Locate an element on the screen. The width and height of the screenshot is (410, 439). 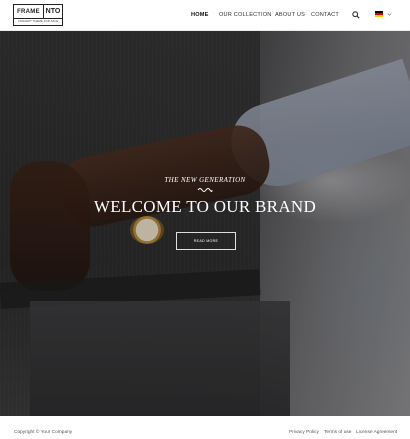
nav-contact: CONTACT is located at coordinates (325, 15).